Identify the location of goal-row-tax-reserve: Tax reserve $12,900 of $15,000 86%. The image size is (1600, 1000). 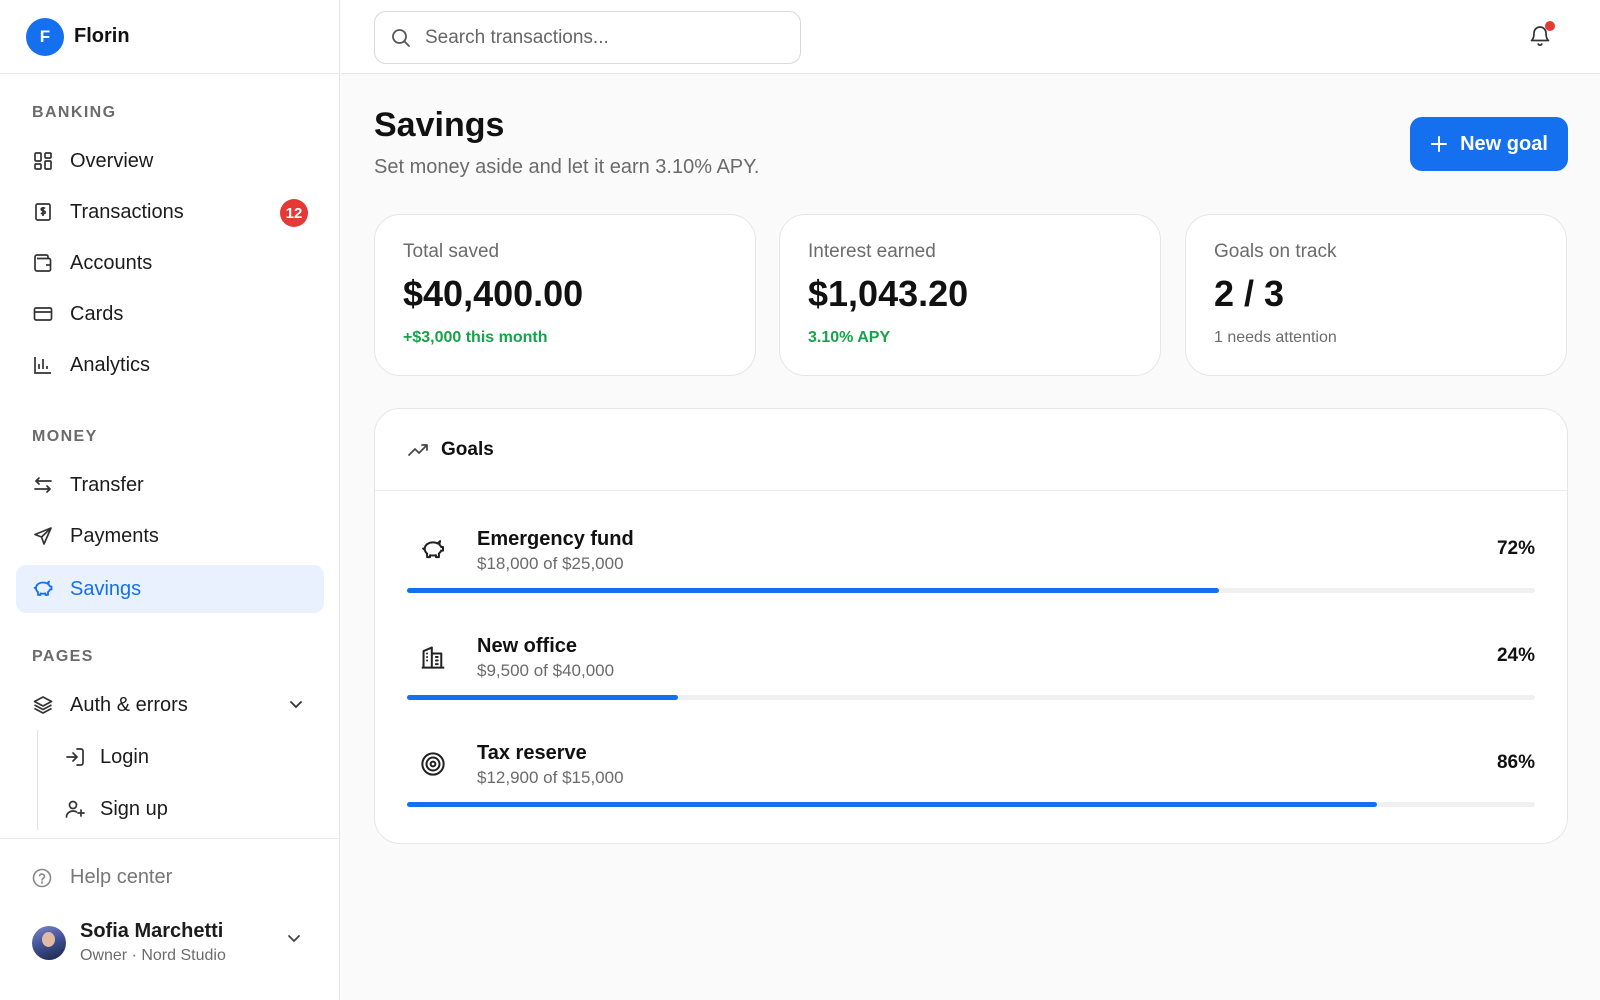
(971, 785).